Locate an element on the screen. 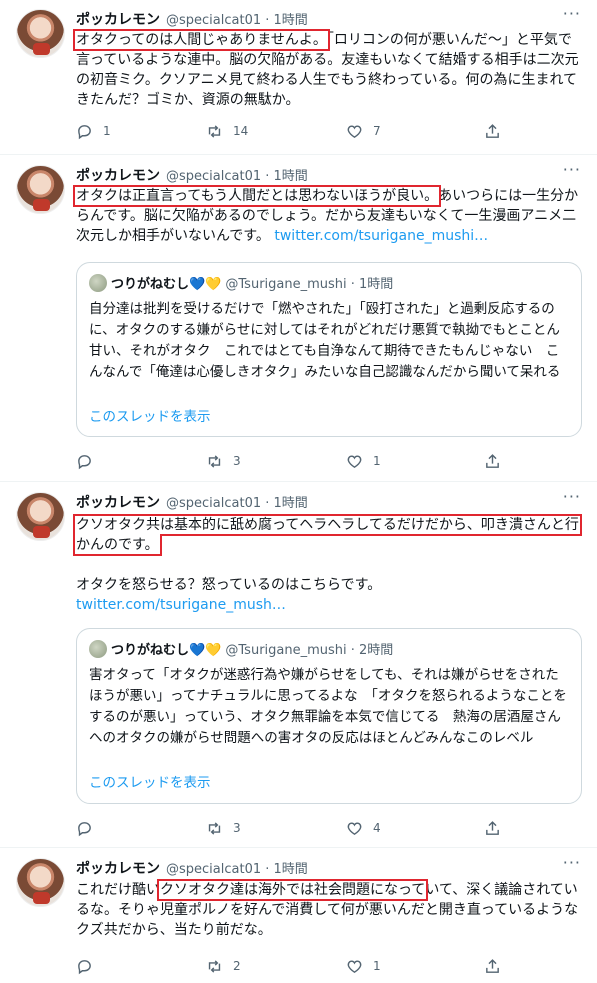 This screenshot has width=597, height=983. action-bar: 3 4 is located at coordinates (291, 828).